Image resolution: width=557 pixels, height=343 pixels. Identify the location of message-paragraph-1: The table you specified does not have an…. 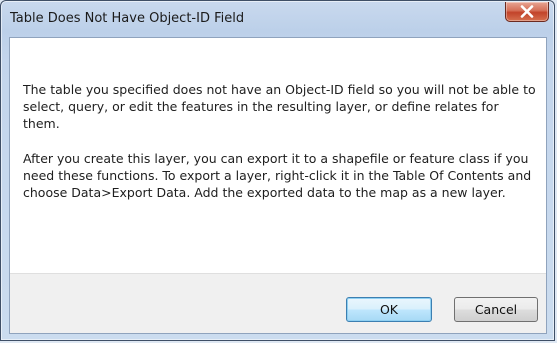
(279, 106).